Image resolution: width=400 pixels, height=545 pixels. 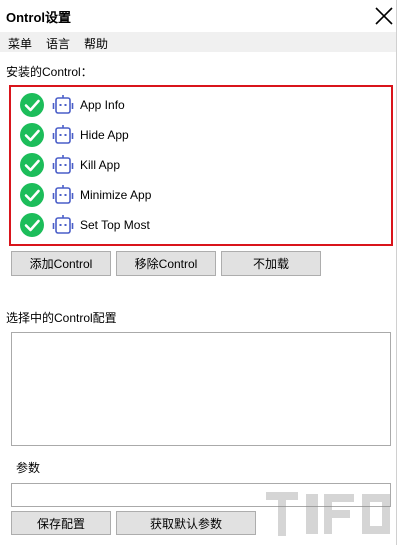 I want to click on params-label: 参数, so click(x=28, y=468).